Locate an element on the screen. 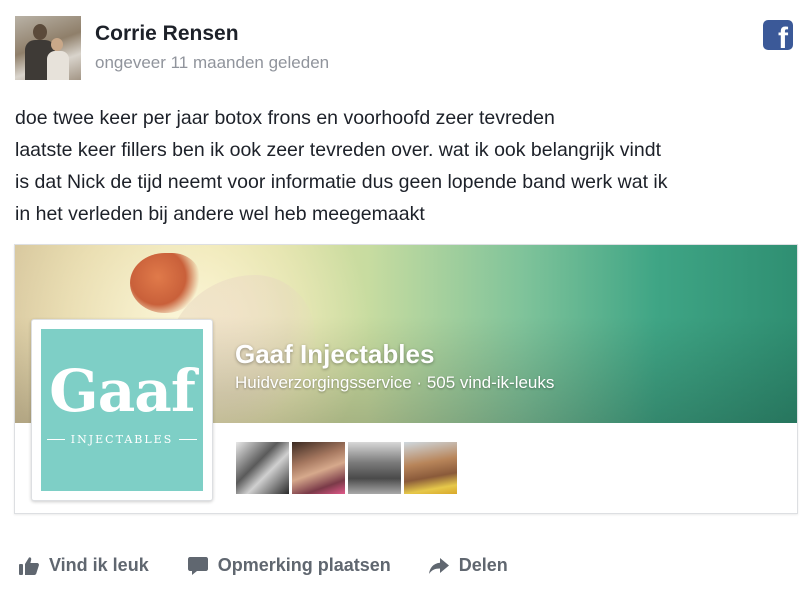 This screenshot has height=600, width=800. post-timestamp: ongeveer 11 maanden geleden is located at coordinates (212, 63).